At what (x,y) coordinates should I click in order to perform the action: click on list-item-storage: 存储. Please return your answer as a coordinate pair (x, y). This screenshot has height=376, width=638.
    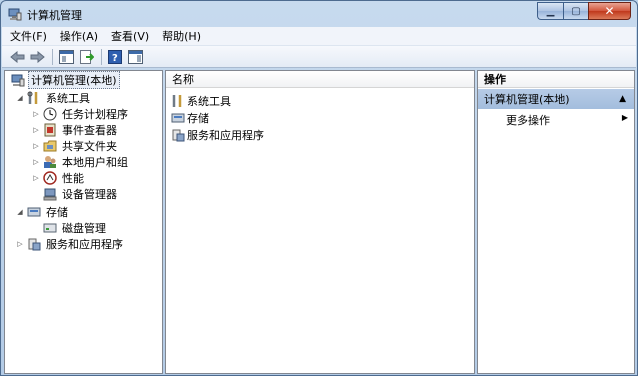
    Looking at the image, I should click on (190, 118).